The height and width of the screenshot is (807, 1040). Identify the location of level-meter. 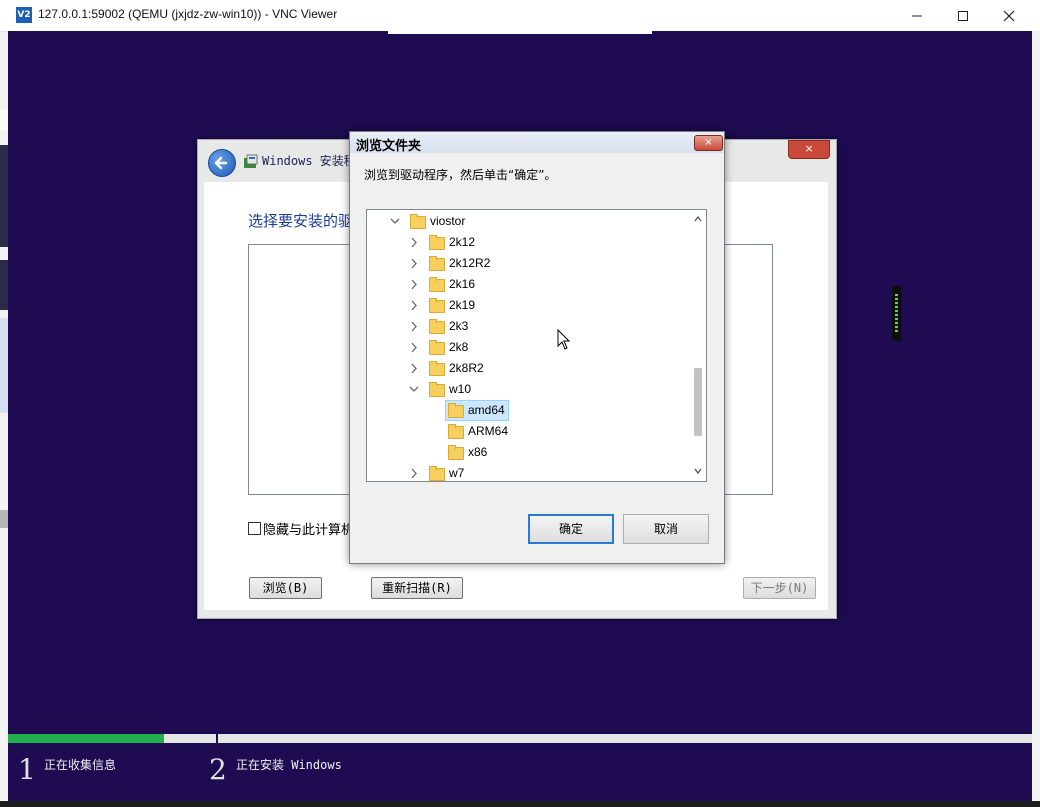
(896, 313).